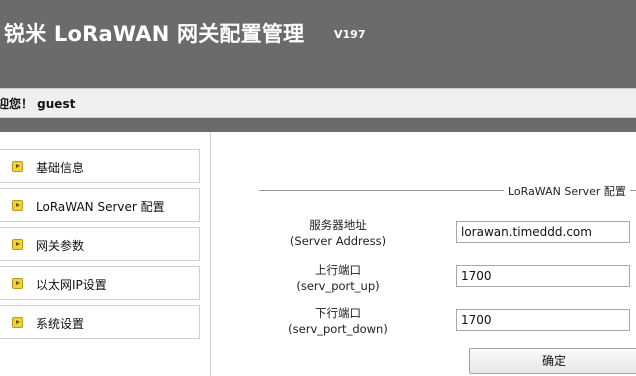 This screenshot has width=636, height=376. What do you see at coordinates (567, 191) in the screenshot?
I see `fieldset-legend: LoRaWAN Server 配置` at bounding box center [567, 191].